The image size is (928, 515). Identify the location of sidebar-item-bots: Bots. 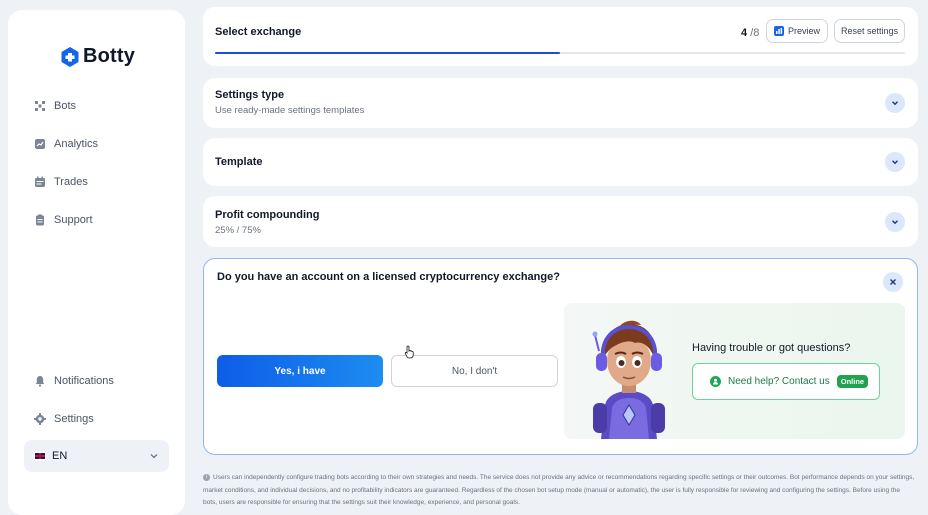
(55, 106).